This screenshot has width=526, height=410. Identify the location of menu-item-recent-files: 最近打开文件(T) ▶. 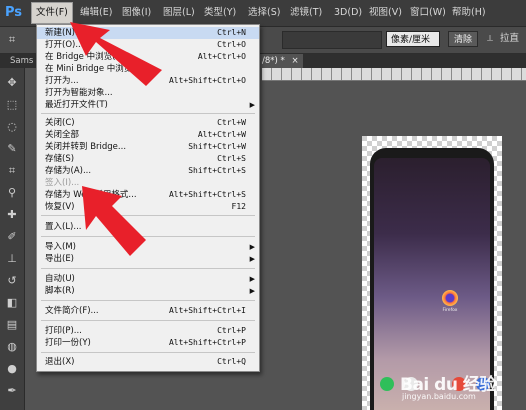
(148, 105).